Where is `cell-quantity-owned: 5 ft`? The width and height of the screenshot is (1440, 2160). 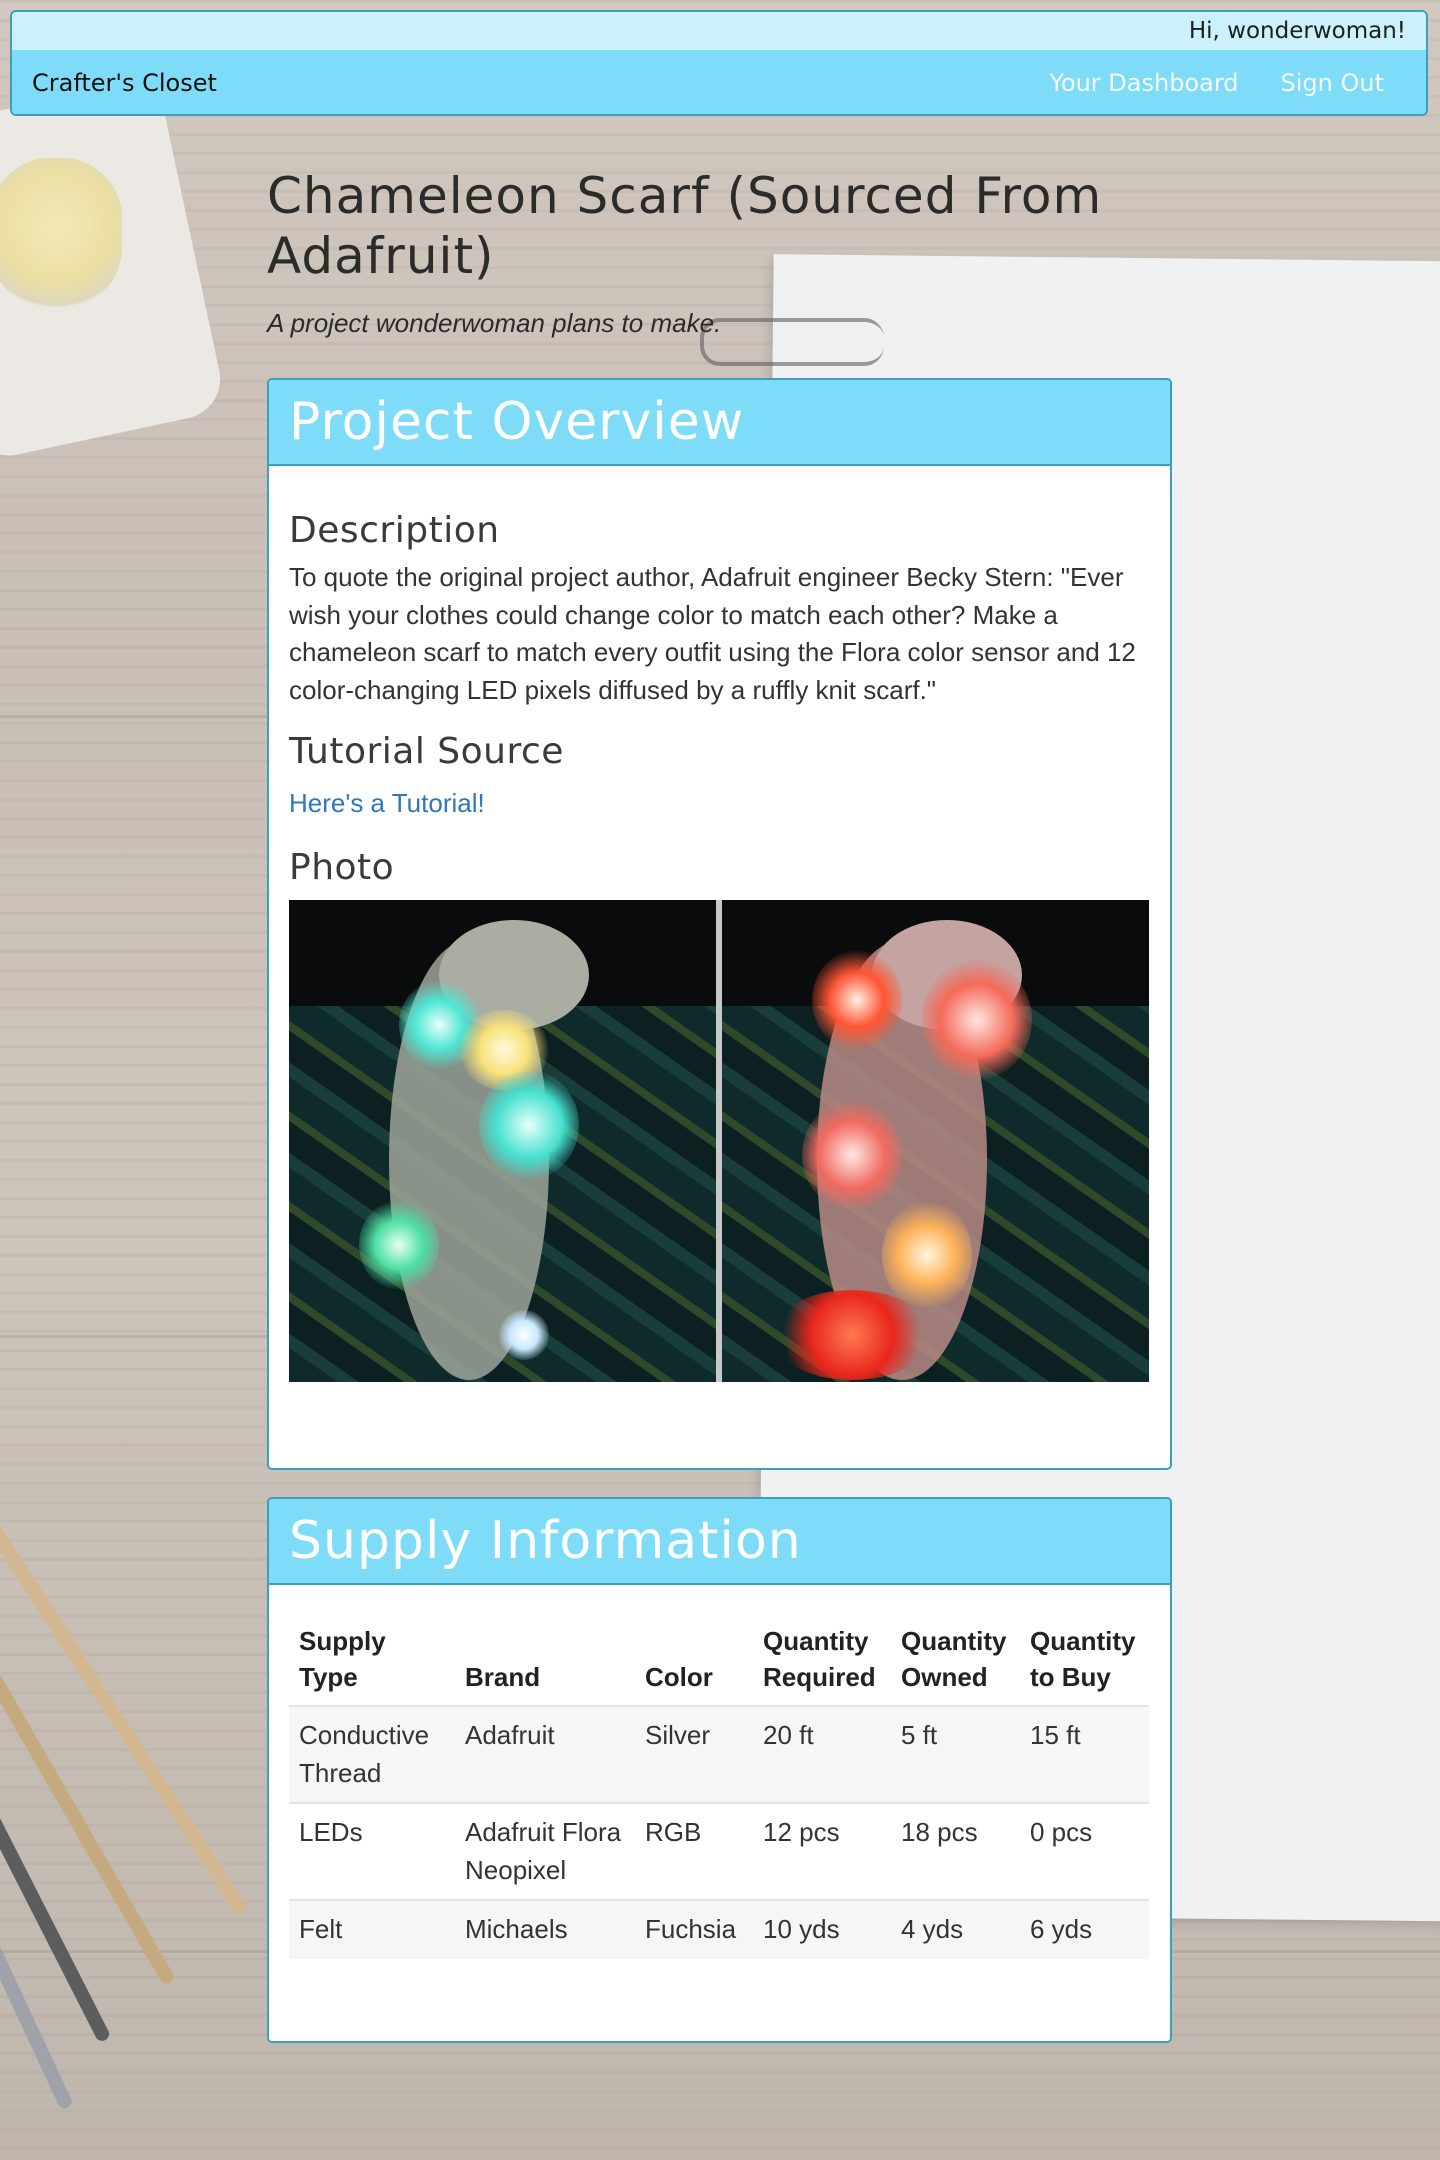
cell-quantity-owned: 5 ft is located at coordinates (955, 1754).